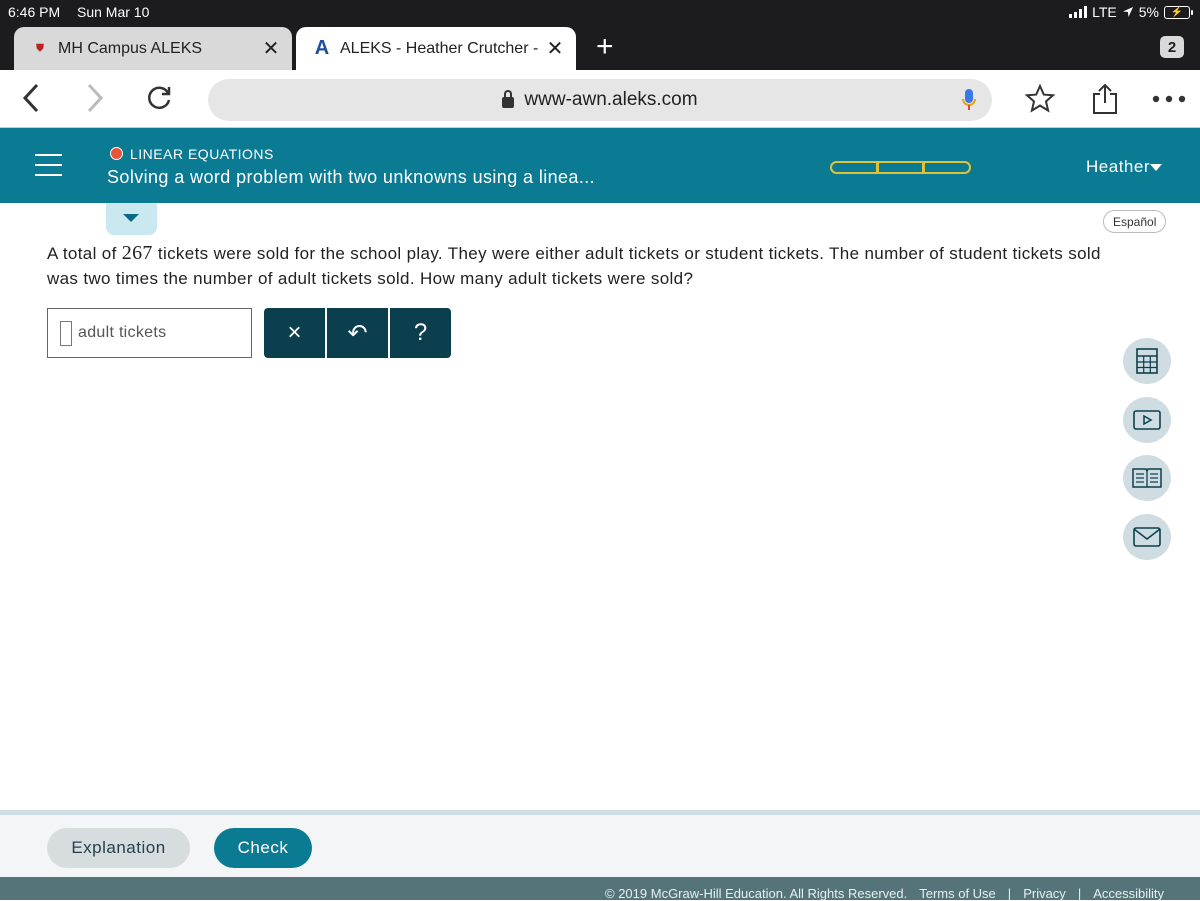 This screenshot has width=1200, height=901. I want to click on calculator-icon, so click(1147, 361).